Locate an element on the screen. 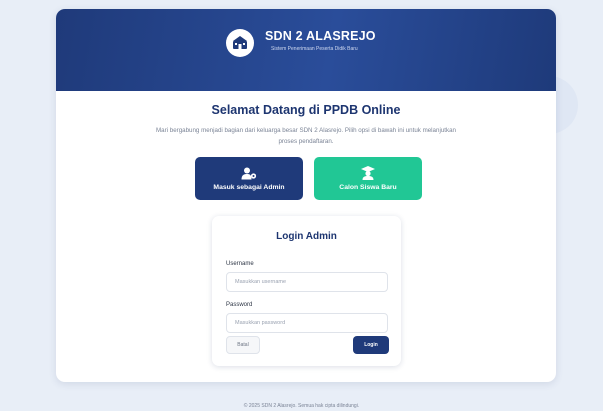  password-label: Password is located at coordinates (239, 305).